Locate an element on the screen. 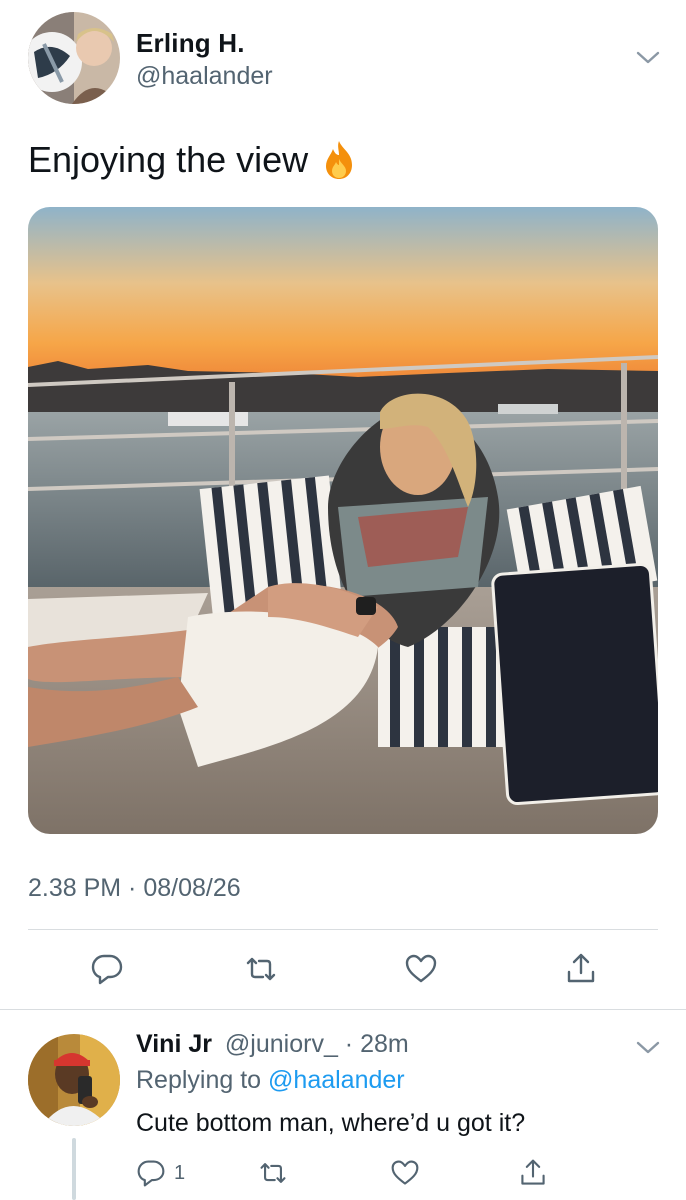 The image size is (686, 1200). tweet-body: Enjoying the view is located at coordinates (168, 159).